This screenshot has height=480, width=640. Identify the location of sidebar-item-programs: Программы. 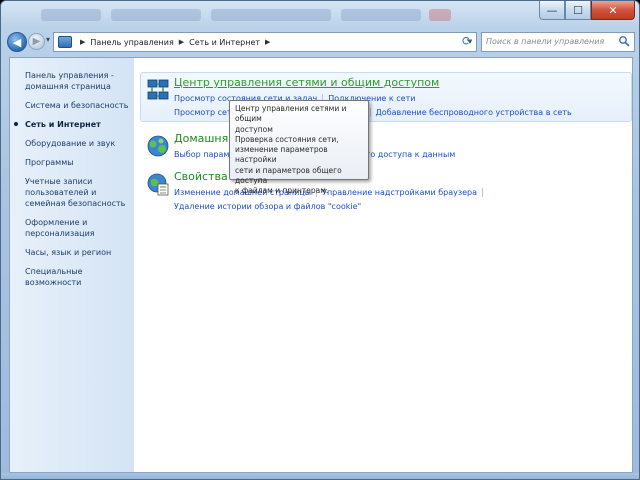
(79, 162).